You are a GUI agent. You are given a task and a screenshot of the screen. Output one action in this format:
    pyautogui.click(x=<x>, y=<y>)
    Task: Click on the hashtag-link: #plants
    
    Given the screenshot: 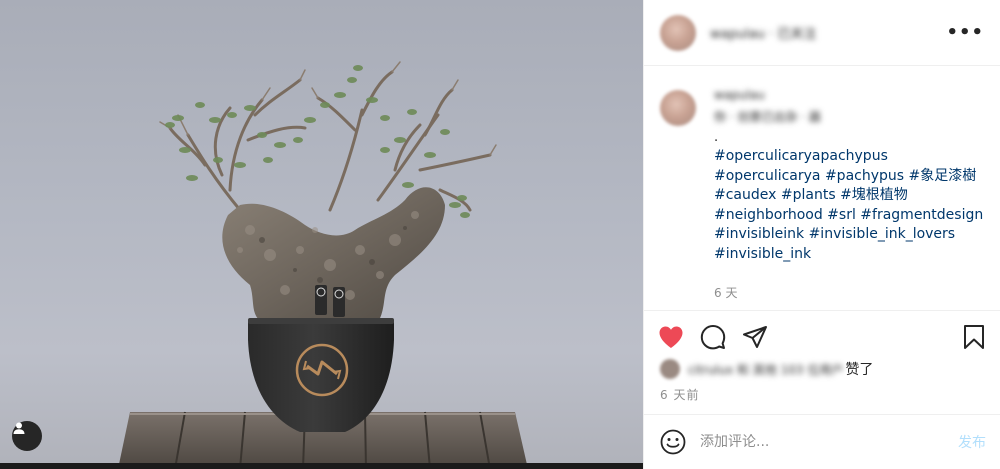 What is the action you would take?
    pyautogui.click(x=808, y=195)
    